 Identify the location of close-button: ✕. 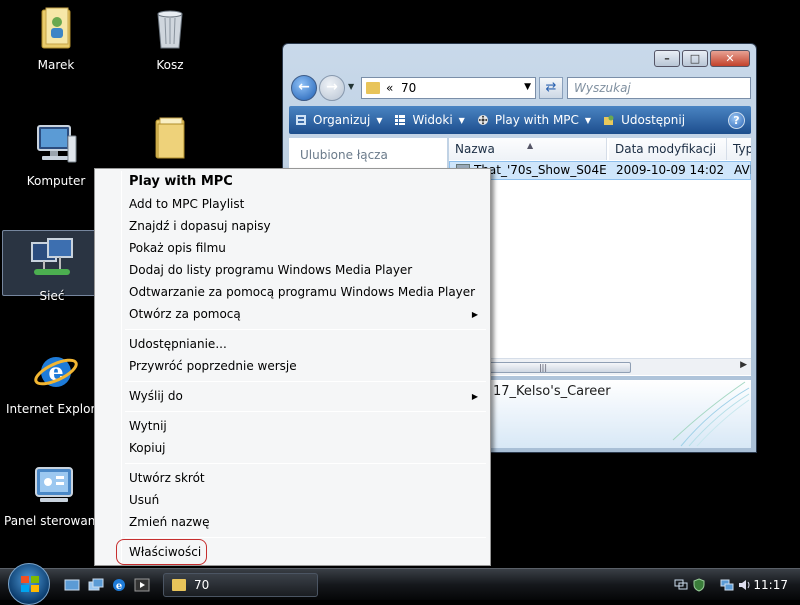
(730, 58).